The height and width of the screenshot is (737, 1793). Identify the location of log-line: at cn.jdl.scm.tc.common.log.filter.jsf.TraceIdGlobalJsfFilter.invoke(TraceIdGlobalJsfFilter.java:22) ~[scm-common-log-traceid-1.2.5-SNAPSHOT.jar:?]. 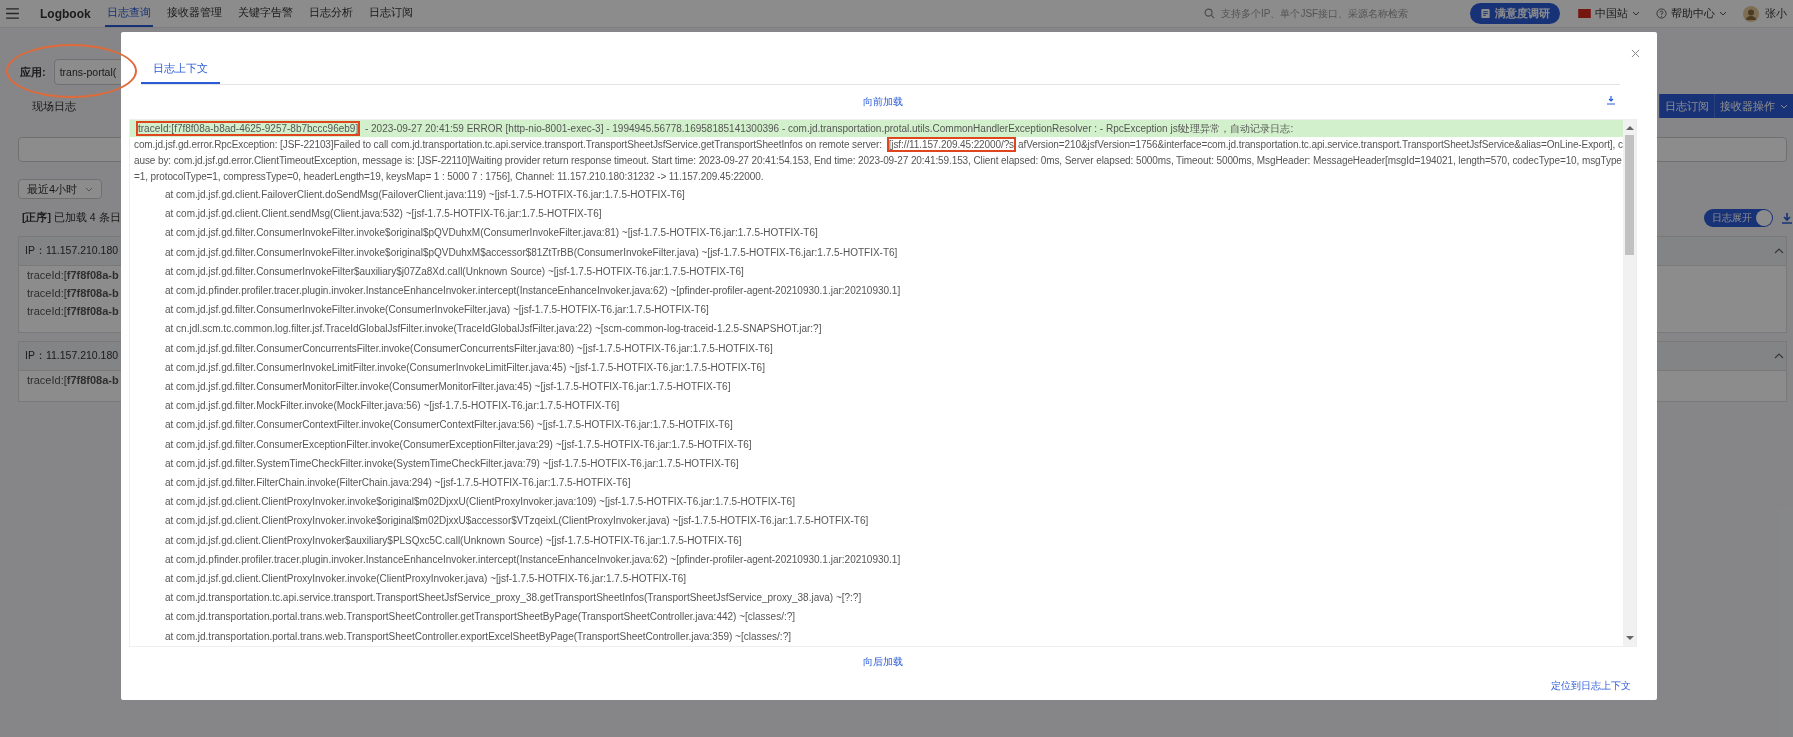
(493, 329).